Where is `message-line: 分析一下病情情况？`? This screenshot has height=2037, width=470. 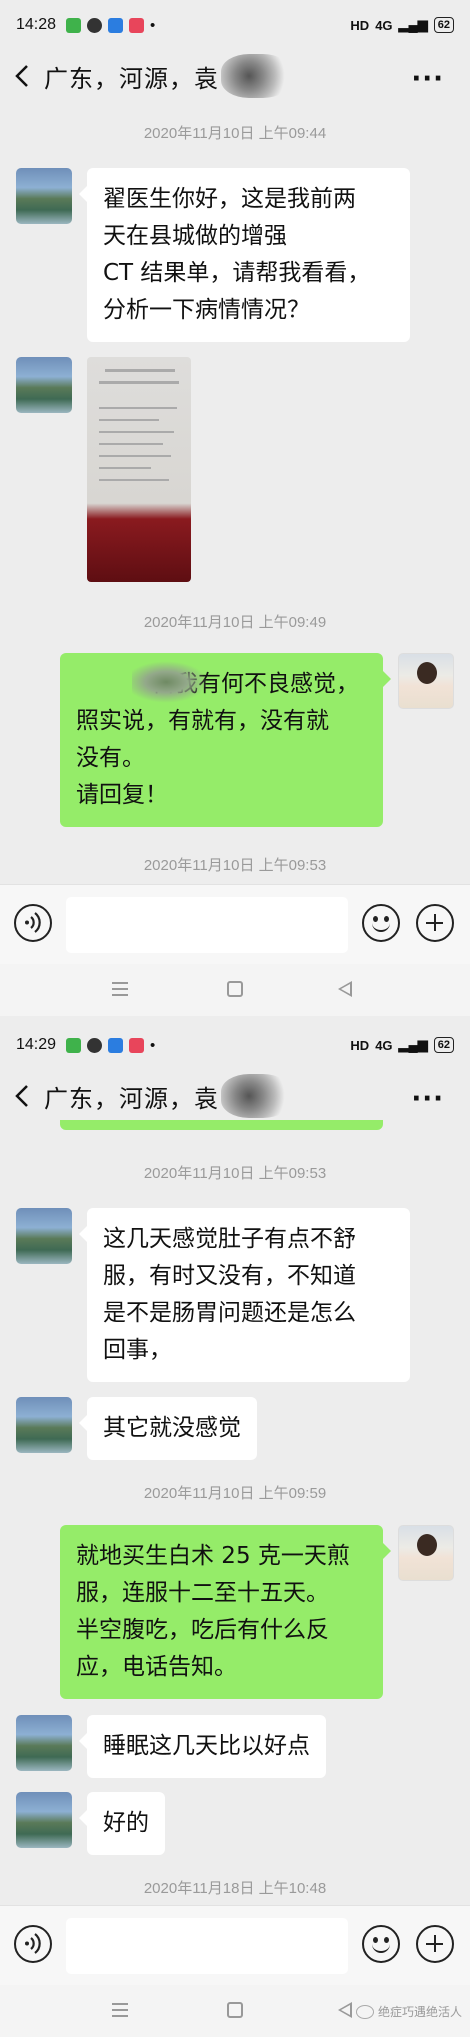 message-line: 分析一下病情情况？ is located at coordinates (206, 310).